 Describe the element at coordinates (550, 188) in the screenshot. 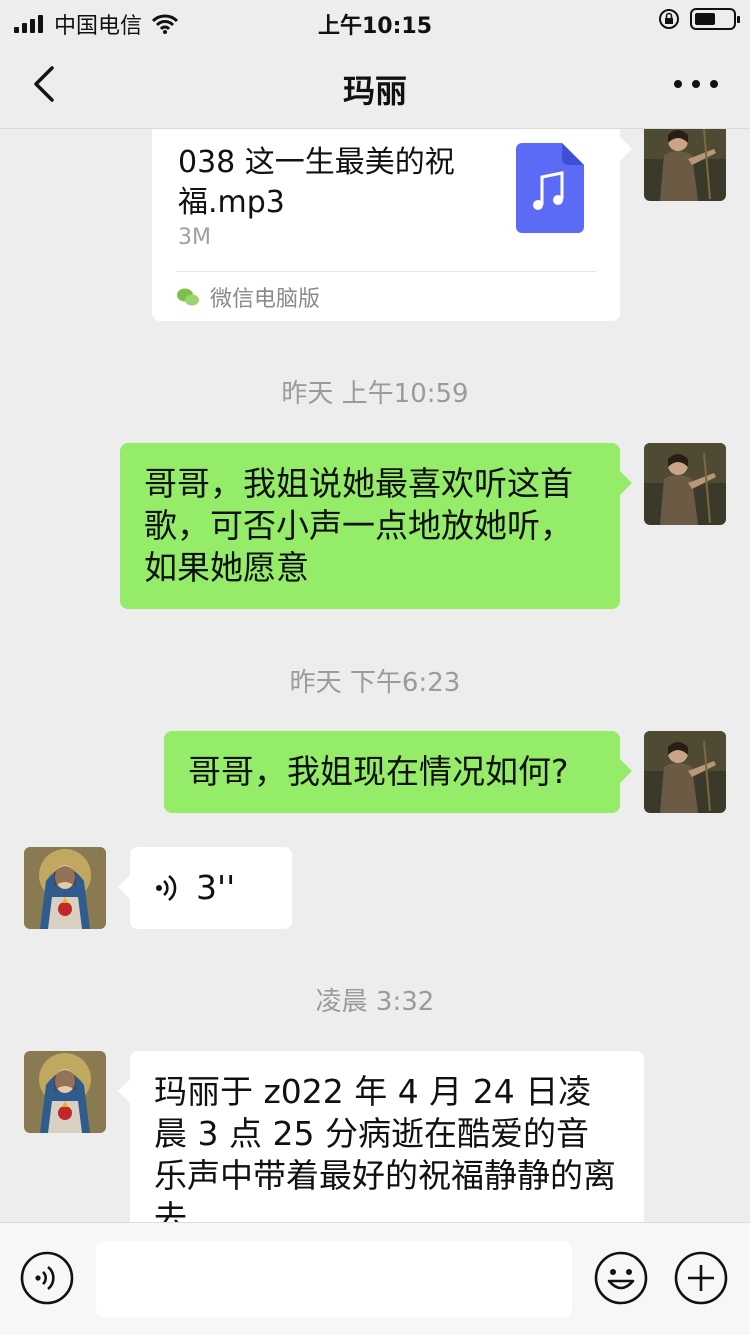

I see `music-file-icon` at that location.